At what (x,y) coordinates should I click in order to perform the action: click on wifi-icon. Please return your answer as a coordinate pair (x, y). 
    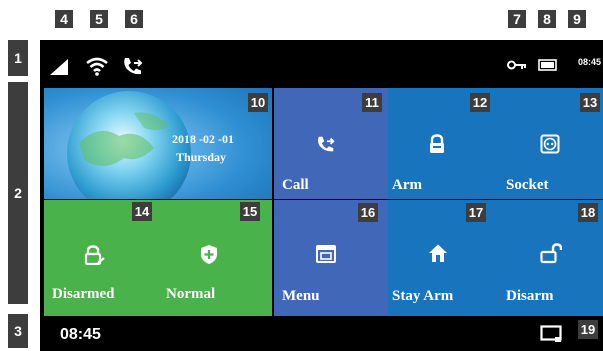
    Looking at the image, I should click on (97, 66).